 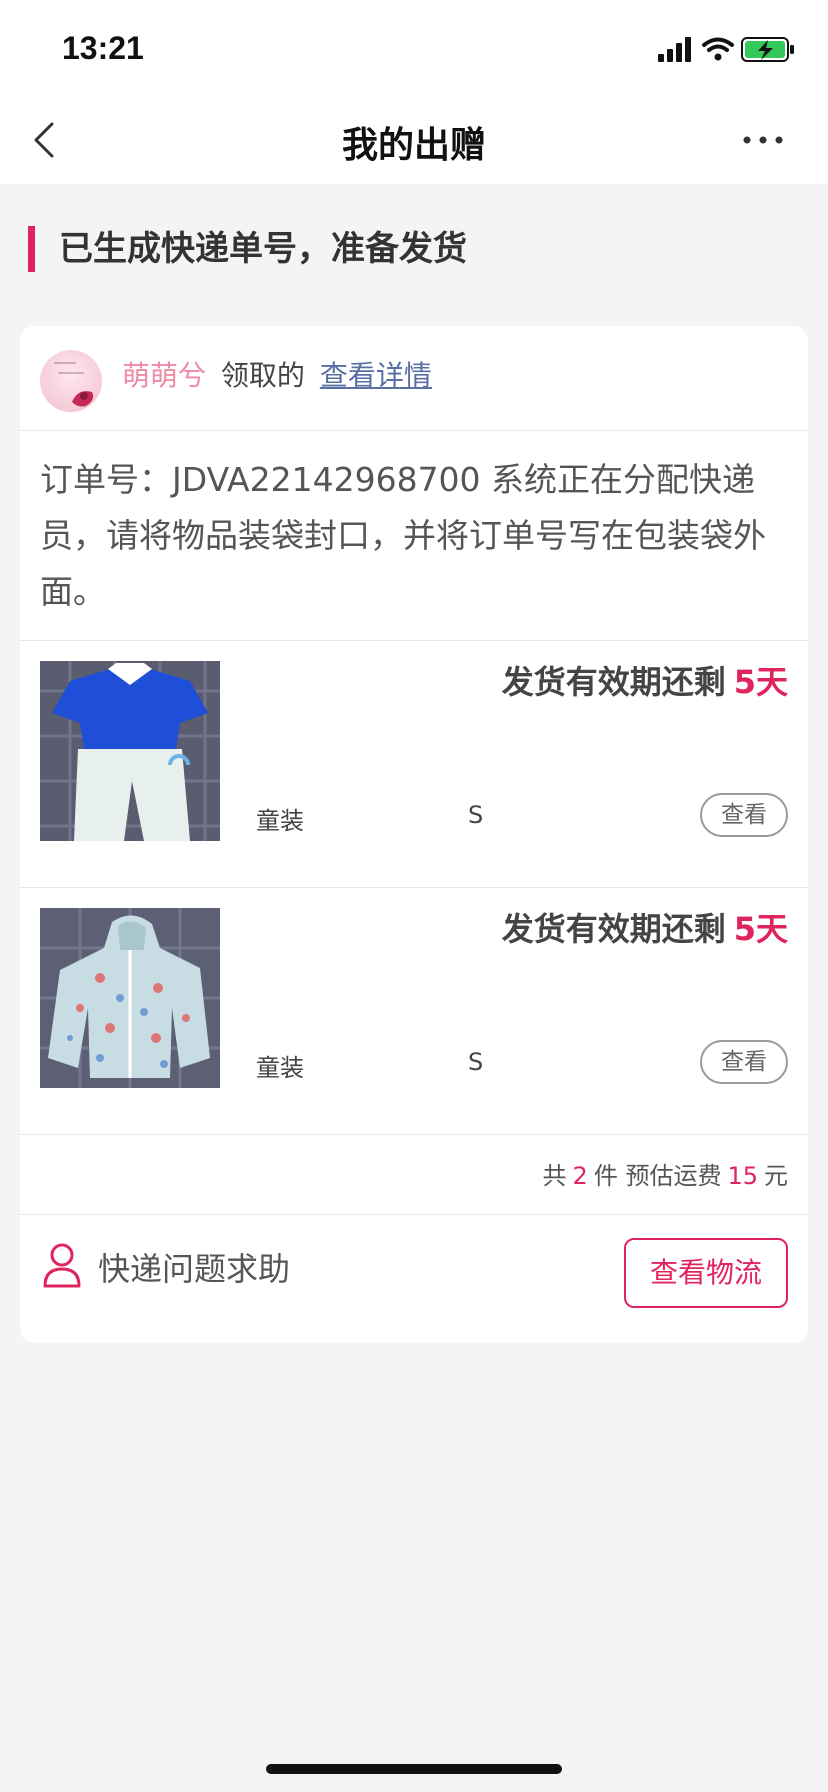 I want to click on user-icon, so click(x=62, y=1265).